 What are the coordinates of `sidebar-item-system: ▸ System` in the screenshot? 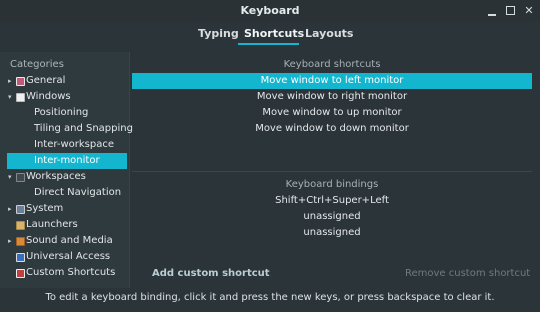 It's located at (64, 209).